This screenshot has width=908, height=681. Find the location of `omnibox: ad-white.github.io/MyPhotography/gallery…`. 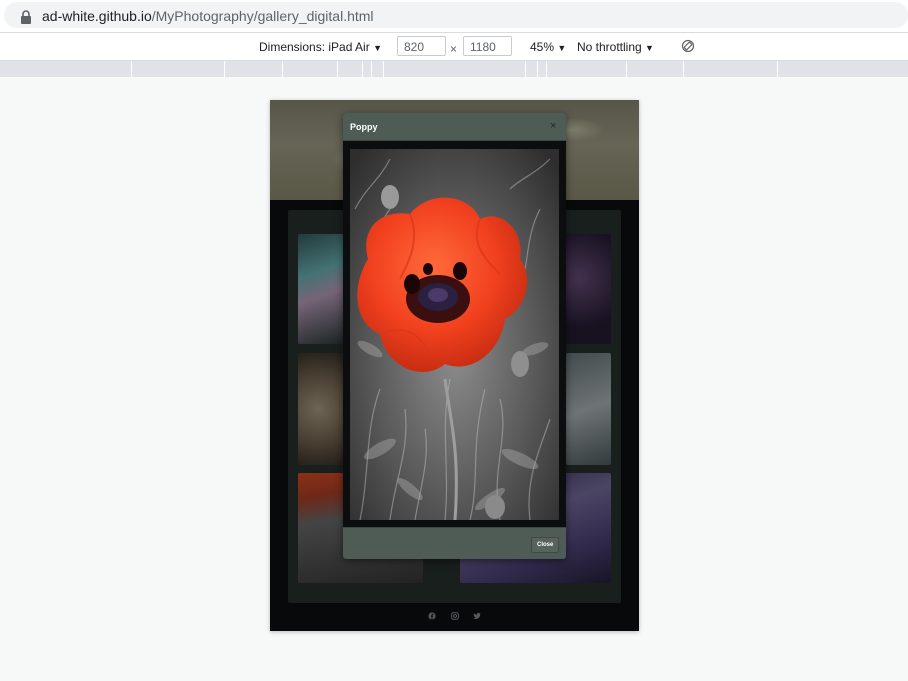

omnibox: ad-white.github.io/MyPhotography/gallery… is located at coordinates (456, 15).